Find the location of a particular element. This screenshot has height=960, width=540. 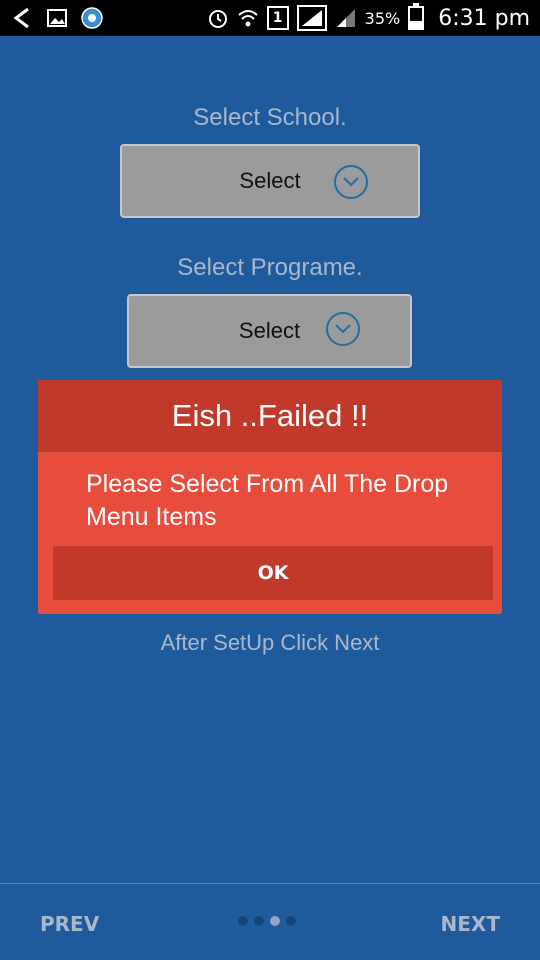

setup-hint: After SetUp Click Next is located at coordinates (270, 642).